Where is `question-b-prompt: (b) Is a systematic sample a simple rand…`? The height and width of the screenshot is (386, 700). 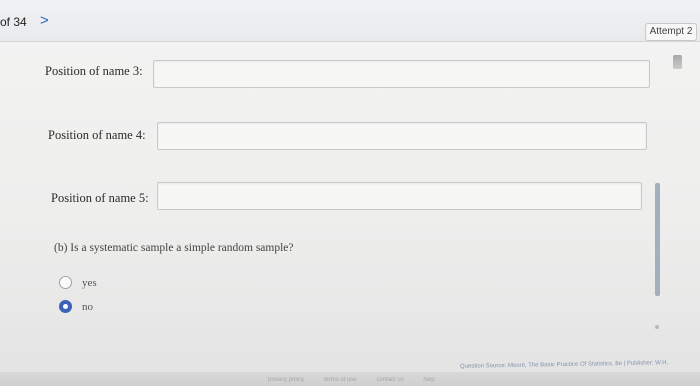
question-b-prompt: (b) Is a systematic sample a simple rand… is located at coordinates (174, 248).